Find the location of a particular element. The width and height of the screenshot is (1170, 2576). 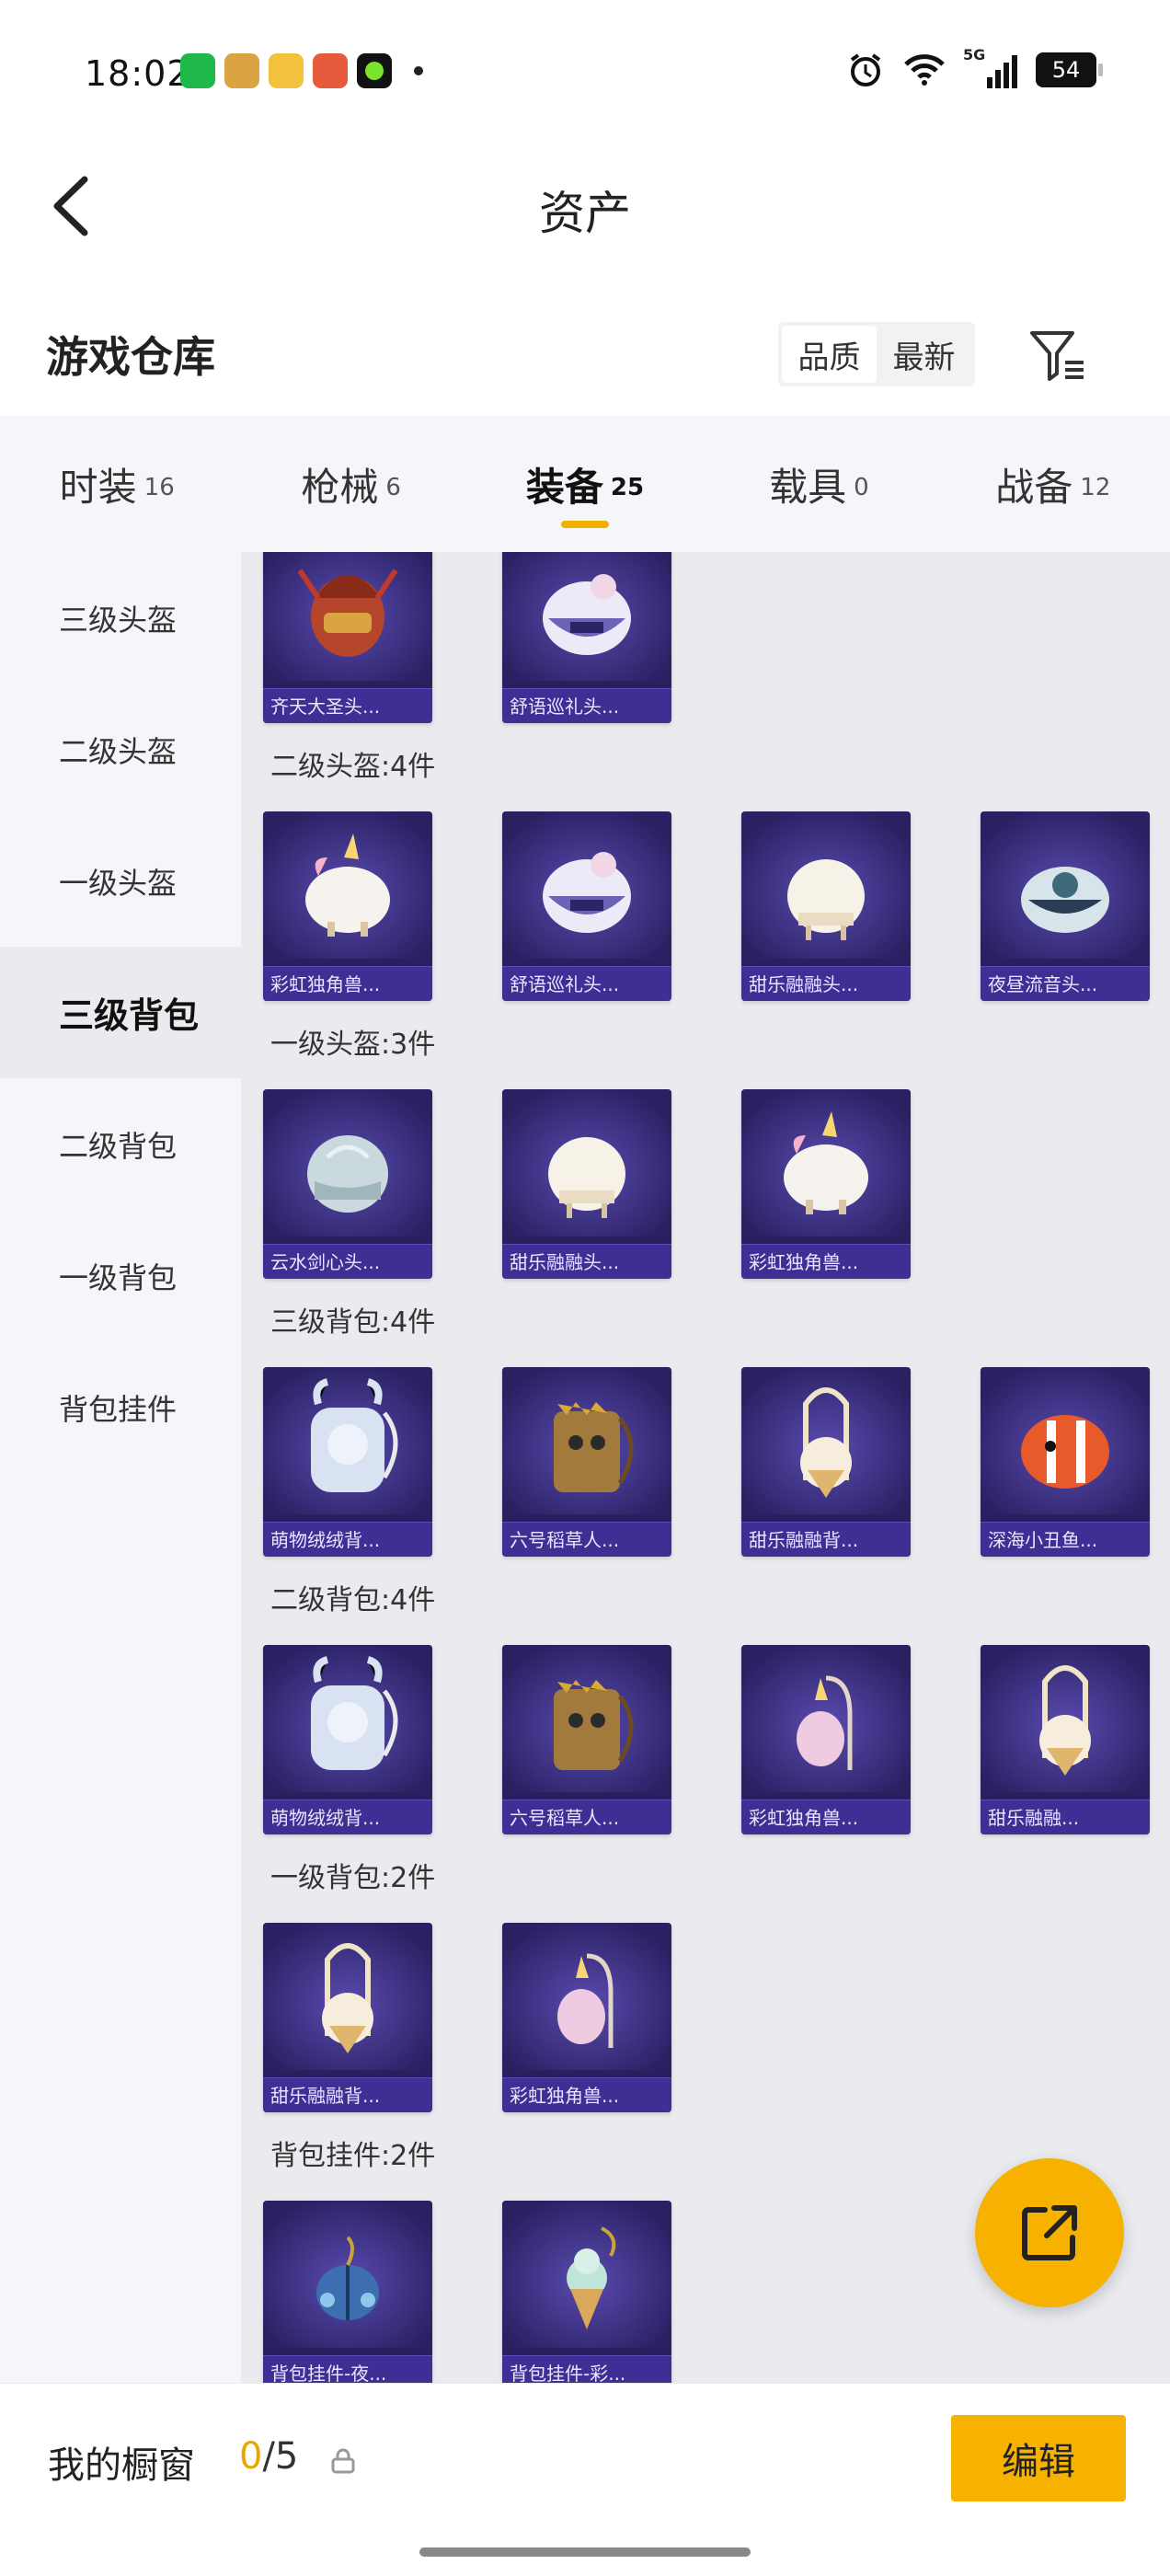

sort-newest-button: 最新 is located at coordinates (924, 354).